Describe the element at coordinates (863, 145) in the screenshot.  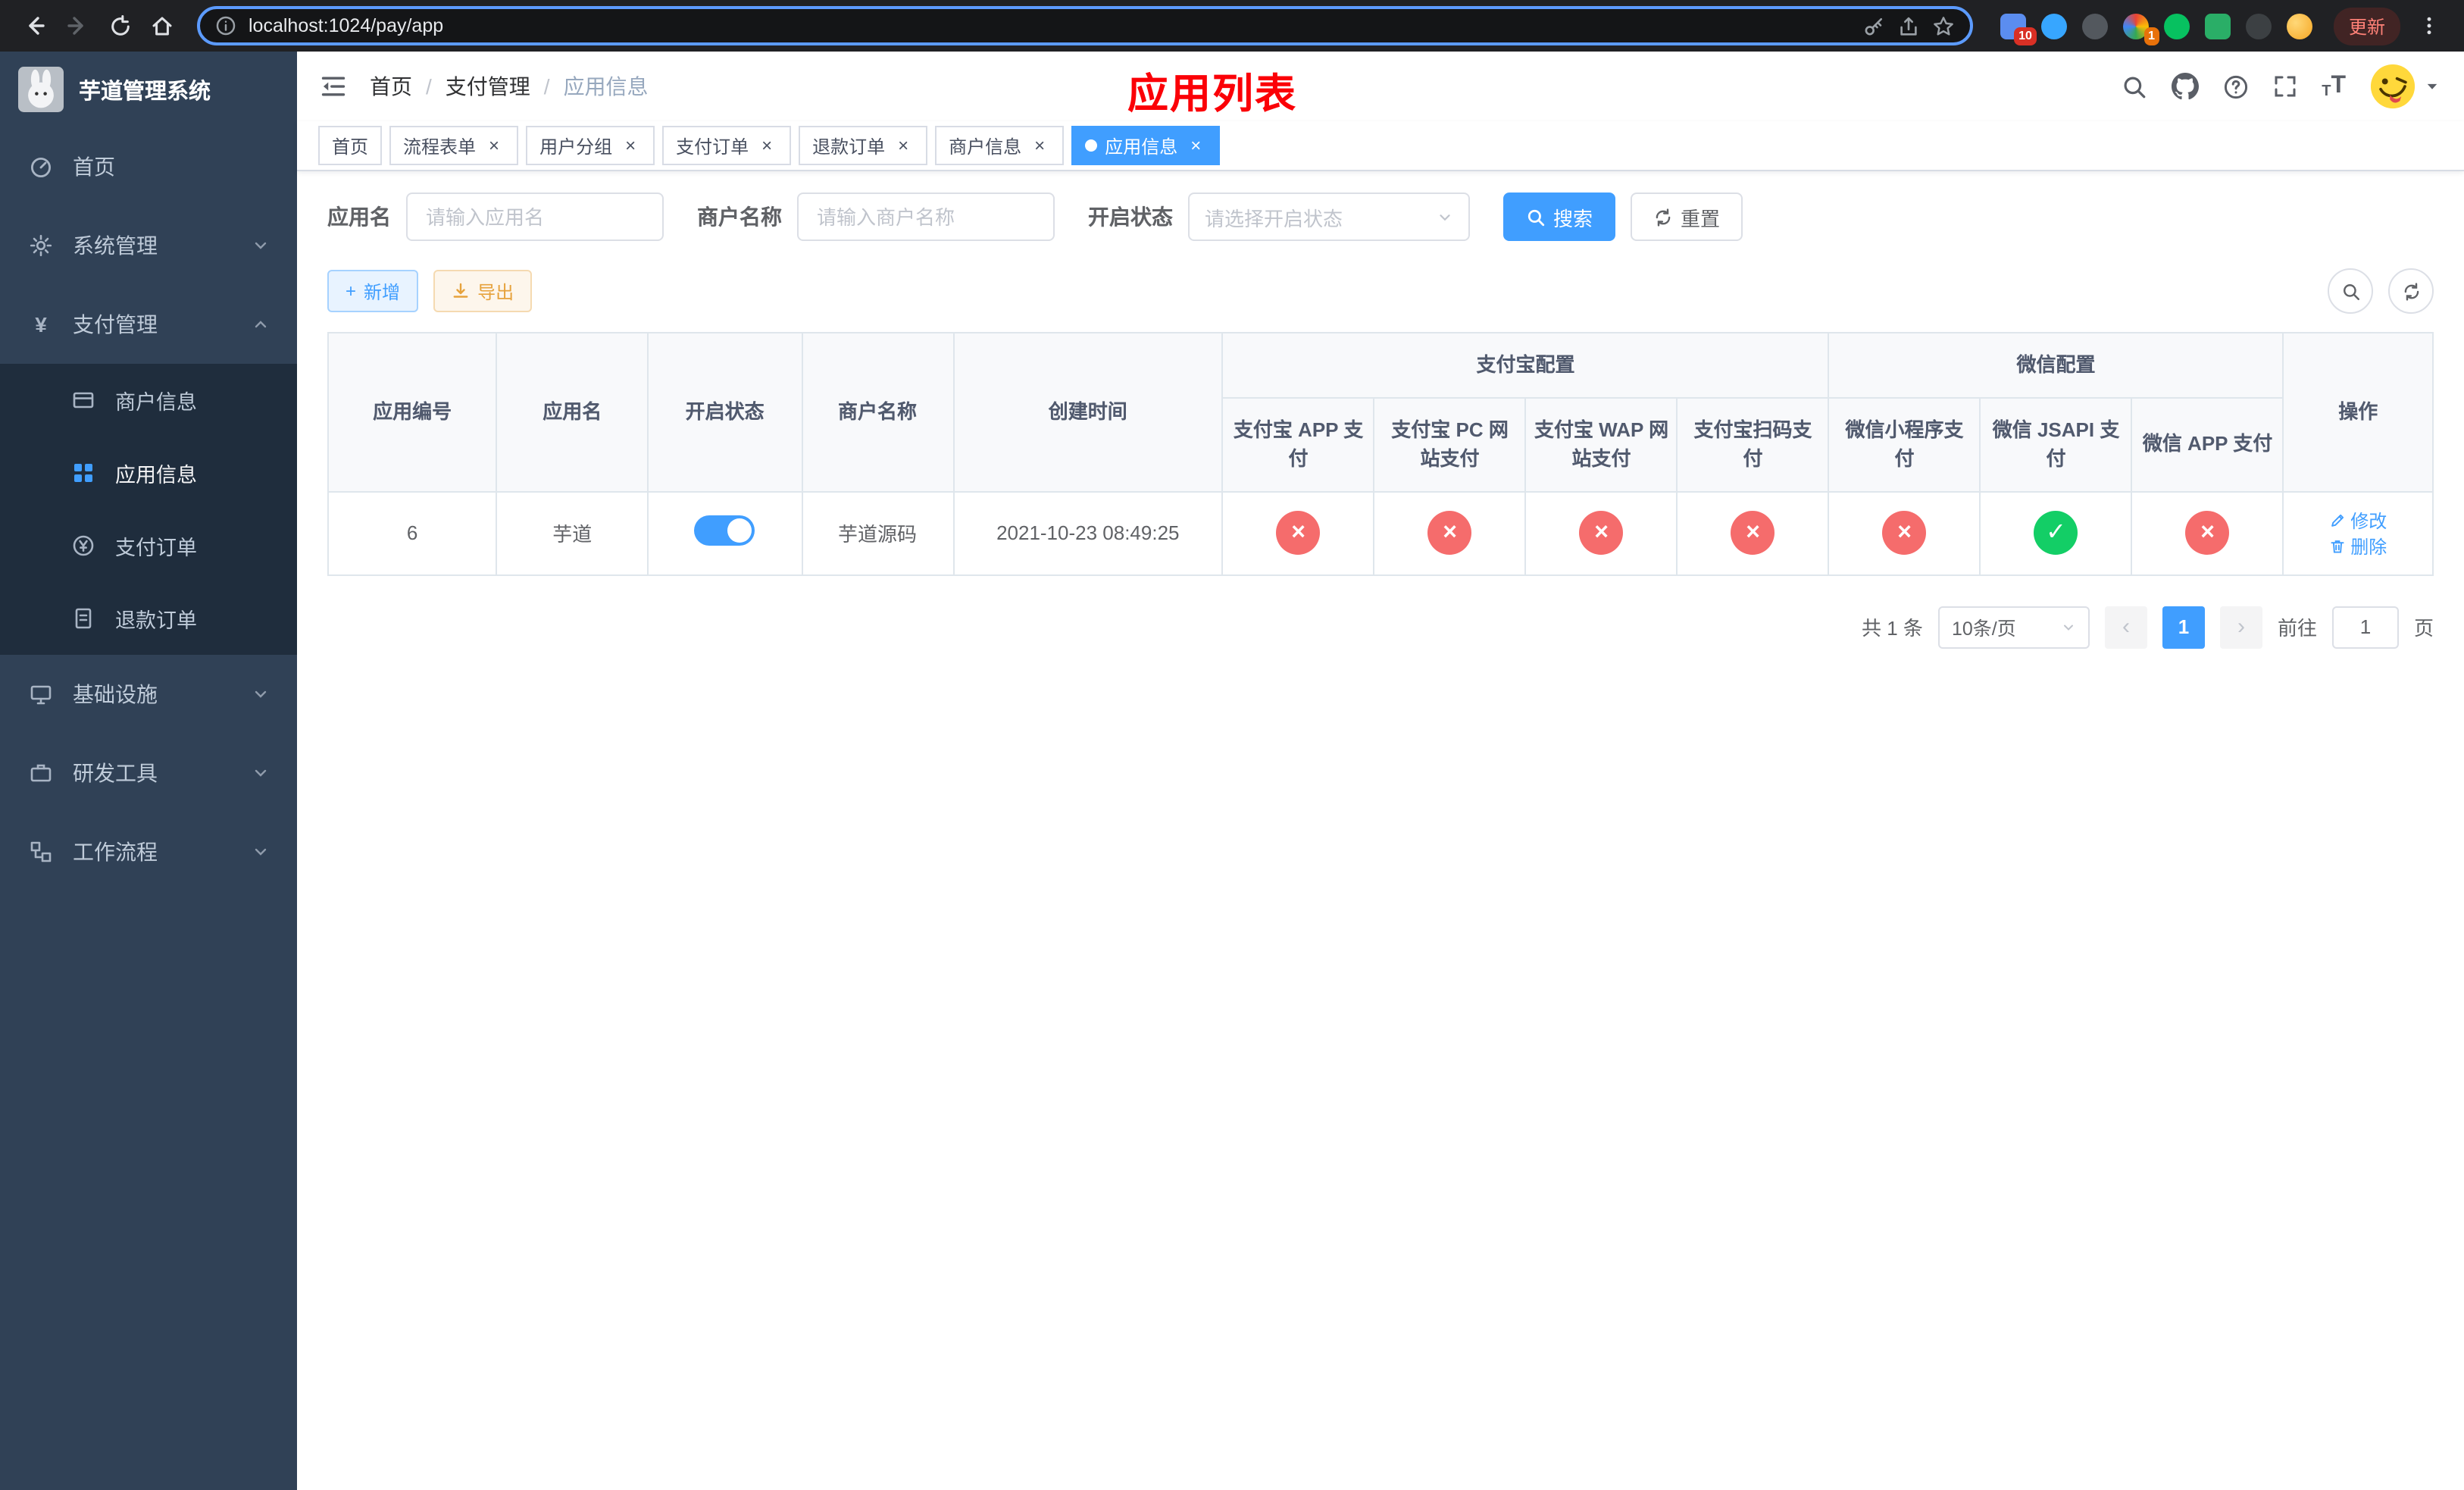
I see `tab-refund-orders: 退款订单 ×` at that location.